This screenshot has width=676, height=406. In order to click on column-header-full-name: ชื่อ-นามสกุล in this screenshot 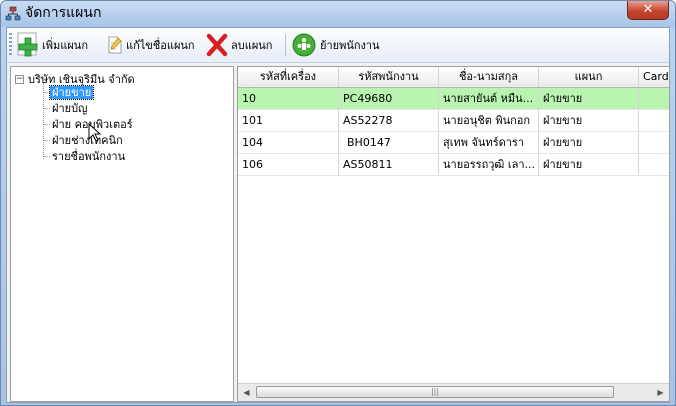, I will do `click(489, 77)`.